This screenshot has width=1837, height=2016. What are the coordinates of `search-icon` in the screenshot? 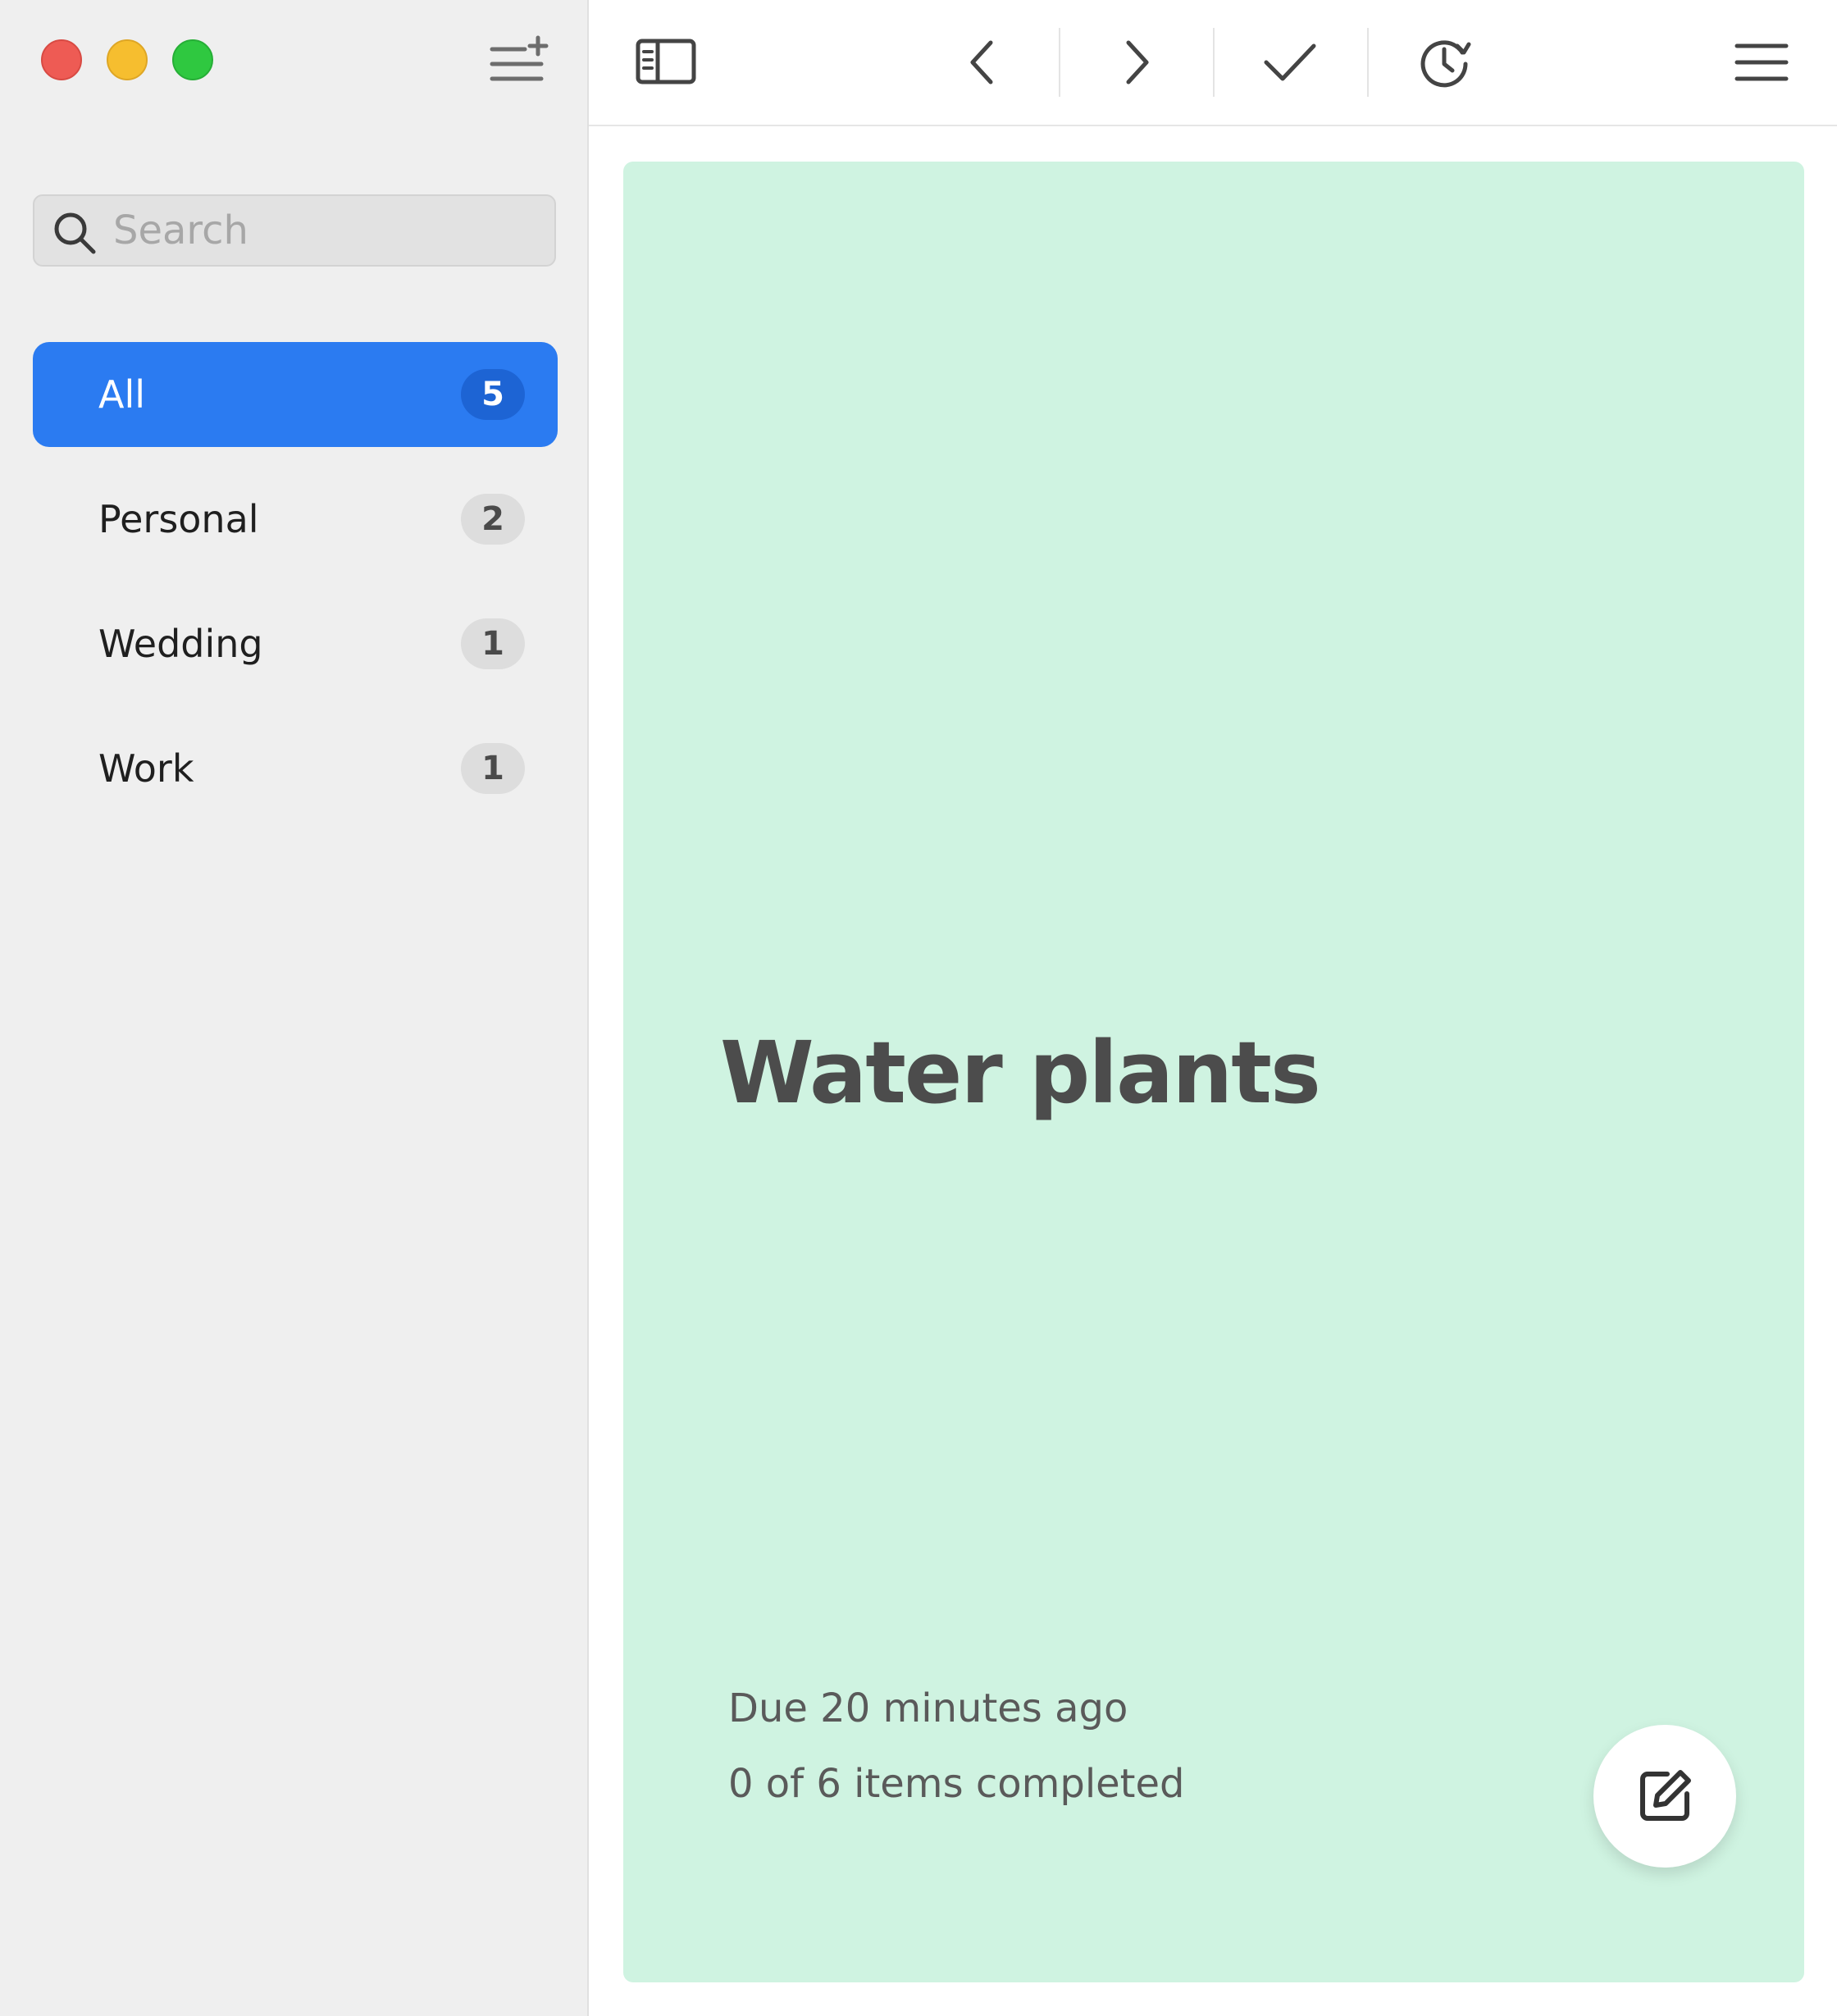 It's located at (75, 233).